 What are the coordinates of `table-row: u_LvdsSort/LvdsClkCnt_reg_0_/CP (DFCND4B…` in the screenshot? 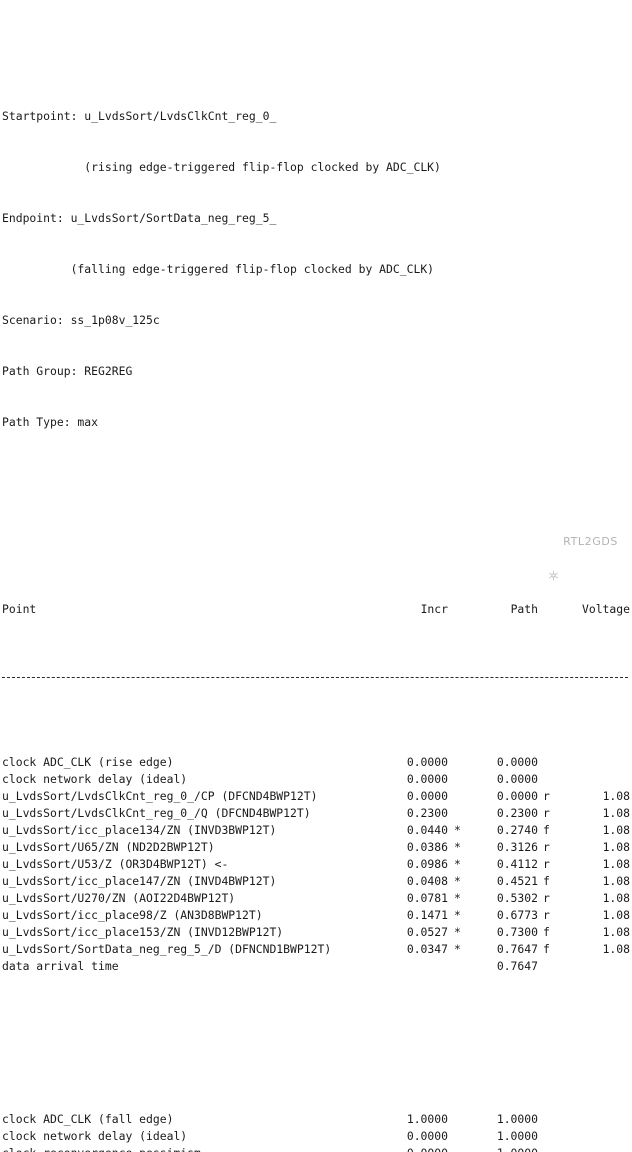 It's located at (317, 796).